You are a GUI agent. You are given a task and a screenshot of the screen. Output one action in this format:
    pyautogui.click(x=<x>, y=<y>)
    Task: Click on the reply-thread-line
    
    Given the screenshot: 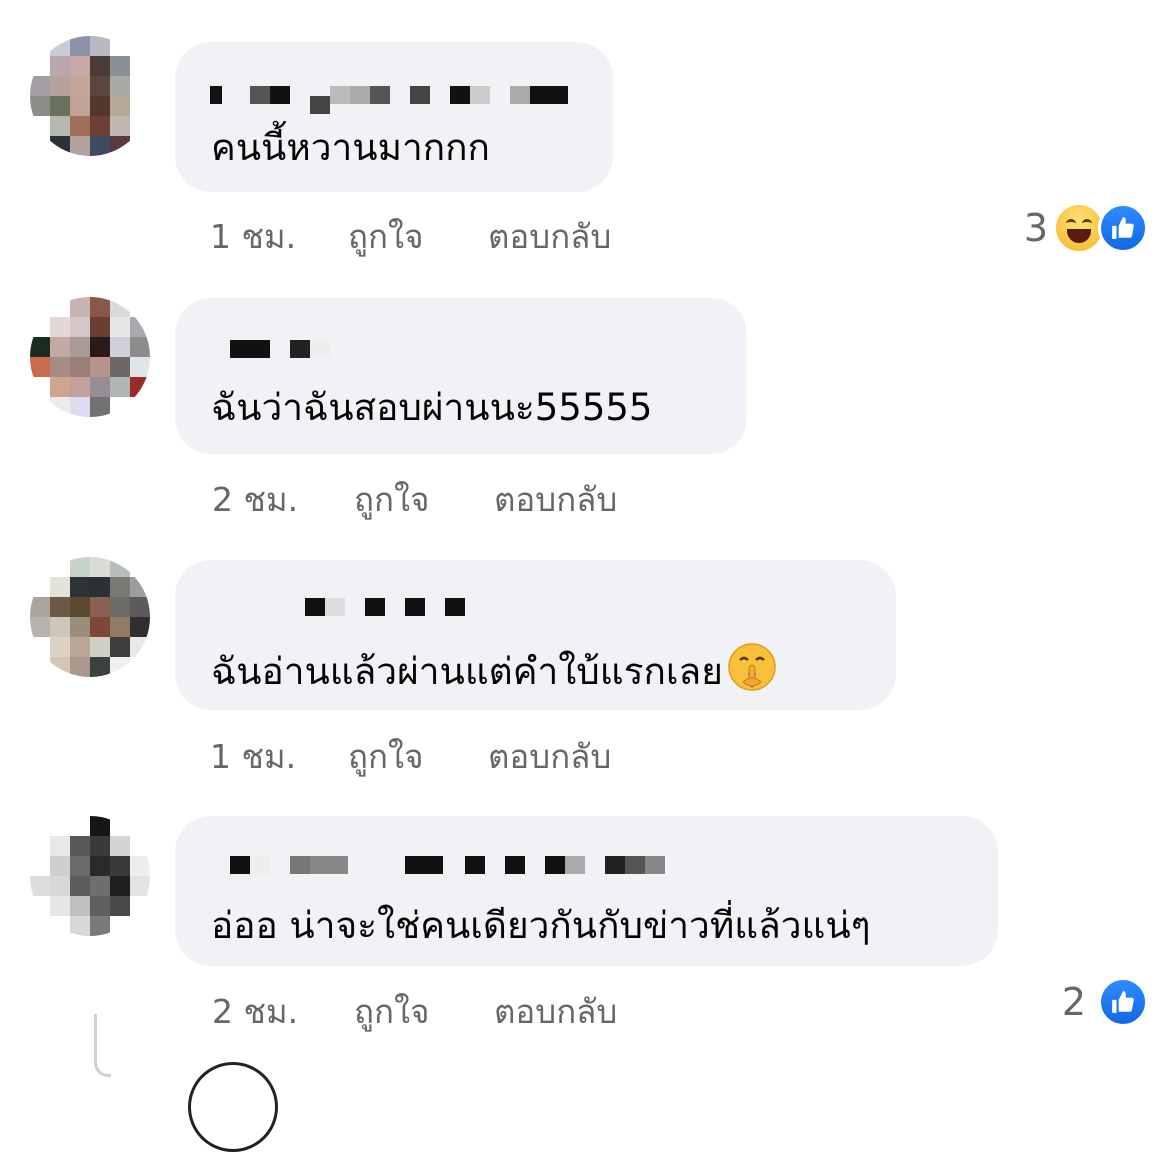 What is the action you would take?
    pyautogui.click(x=102, y=1045)
    